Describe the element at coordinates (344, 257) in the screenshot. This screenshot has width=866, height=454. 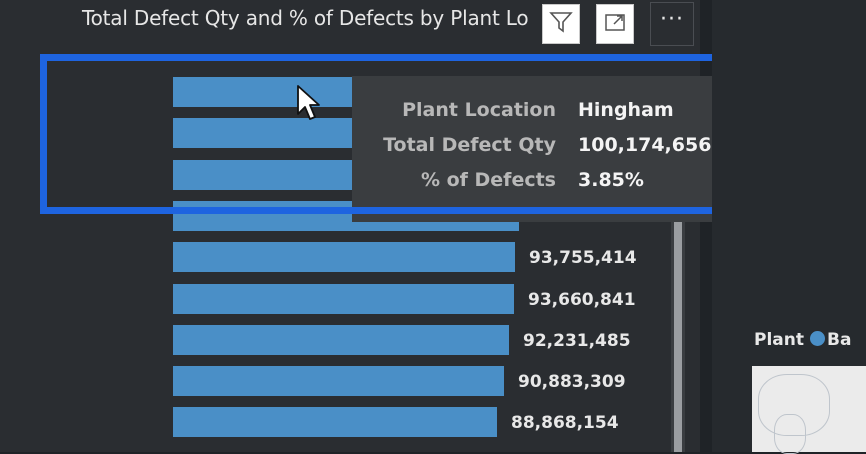
I see `bar-riverside` at that location.